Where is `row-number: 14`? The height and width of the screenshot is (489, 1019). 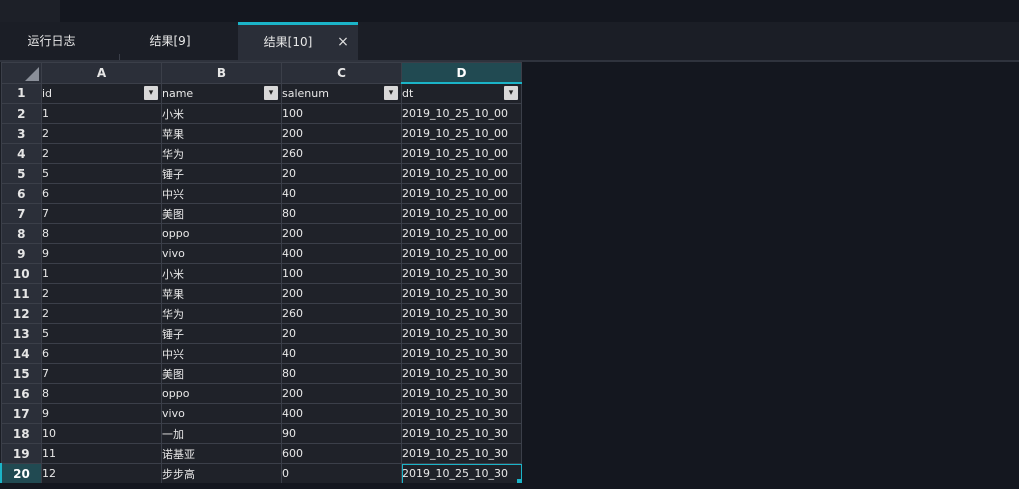 row-number: 14 is located at coordinates (21, 353).